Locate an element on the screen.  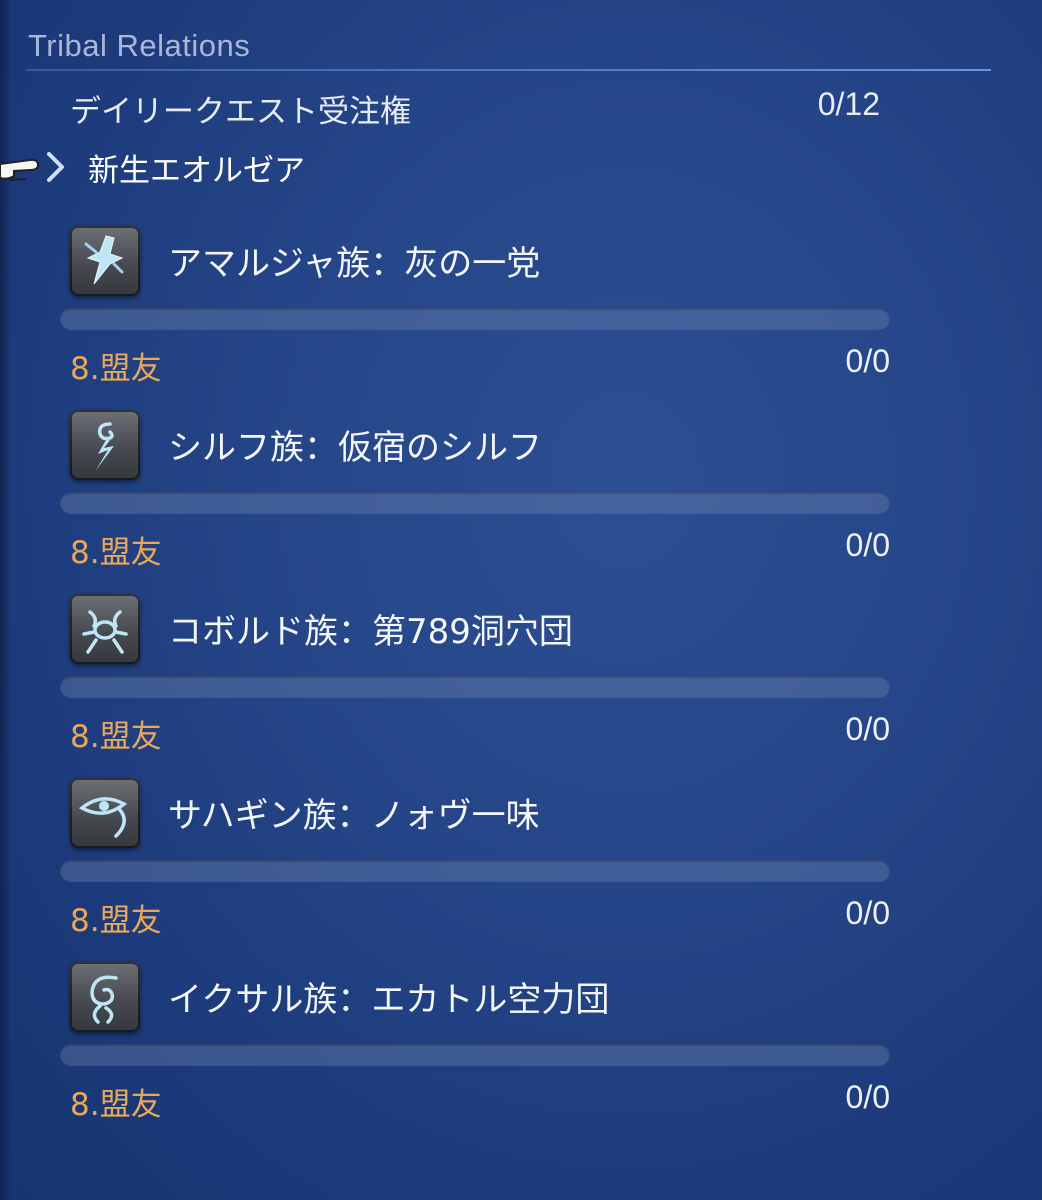
section-a-realm-reborn: 新生エオルゼア is located at coordinates (174, 167).